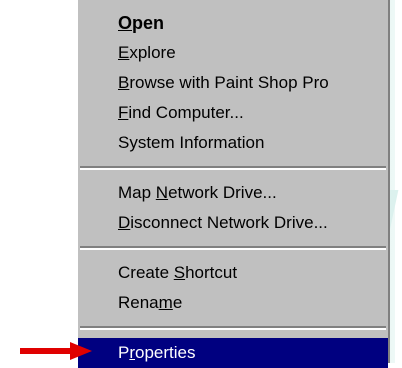  I want to click on menu-item-open-text-post: pen, so click(148, 23).